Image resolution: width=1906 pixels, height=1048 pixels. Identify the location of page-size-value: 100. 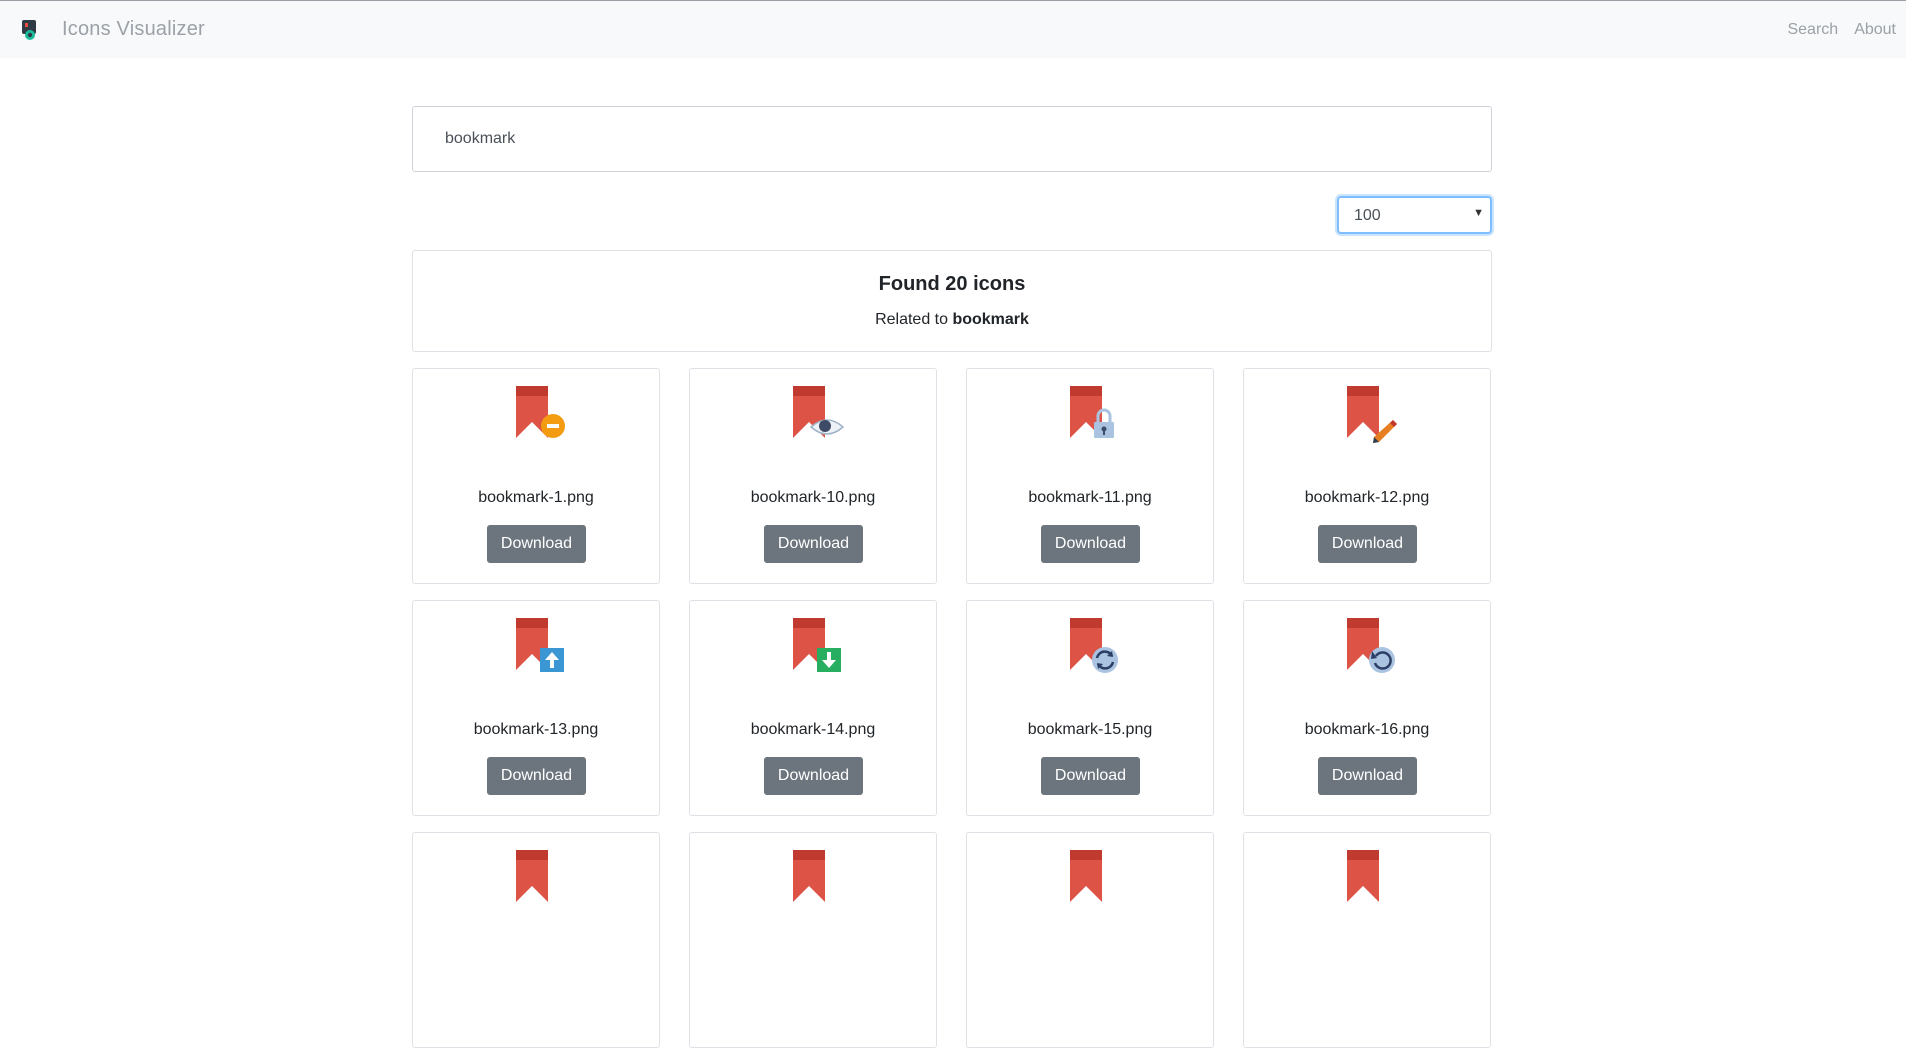
(1367, 215).